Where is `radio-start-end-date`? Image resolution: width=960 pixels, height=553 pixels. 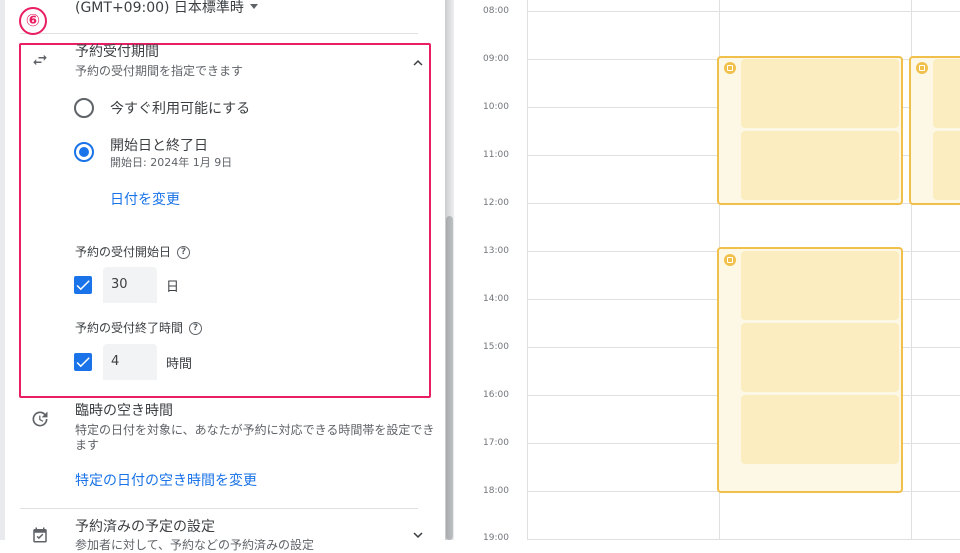
radio-start-end-date is located at coordinates (84, 152).